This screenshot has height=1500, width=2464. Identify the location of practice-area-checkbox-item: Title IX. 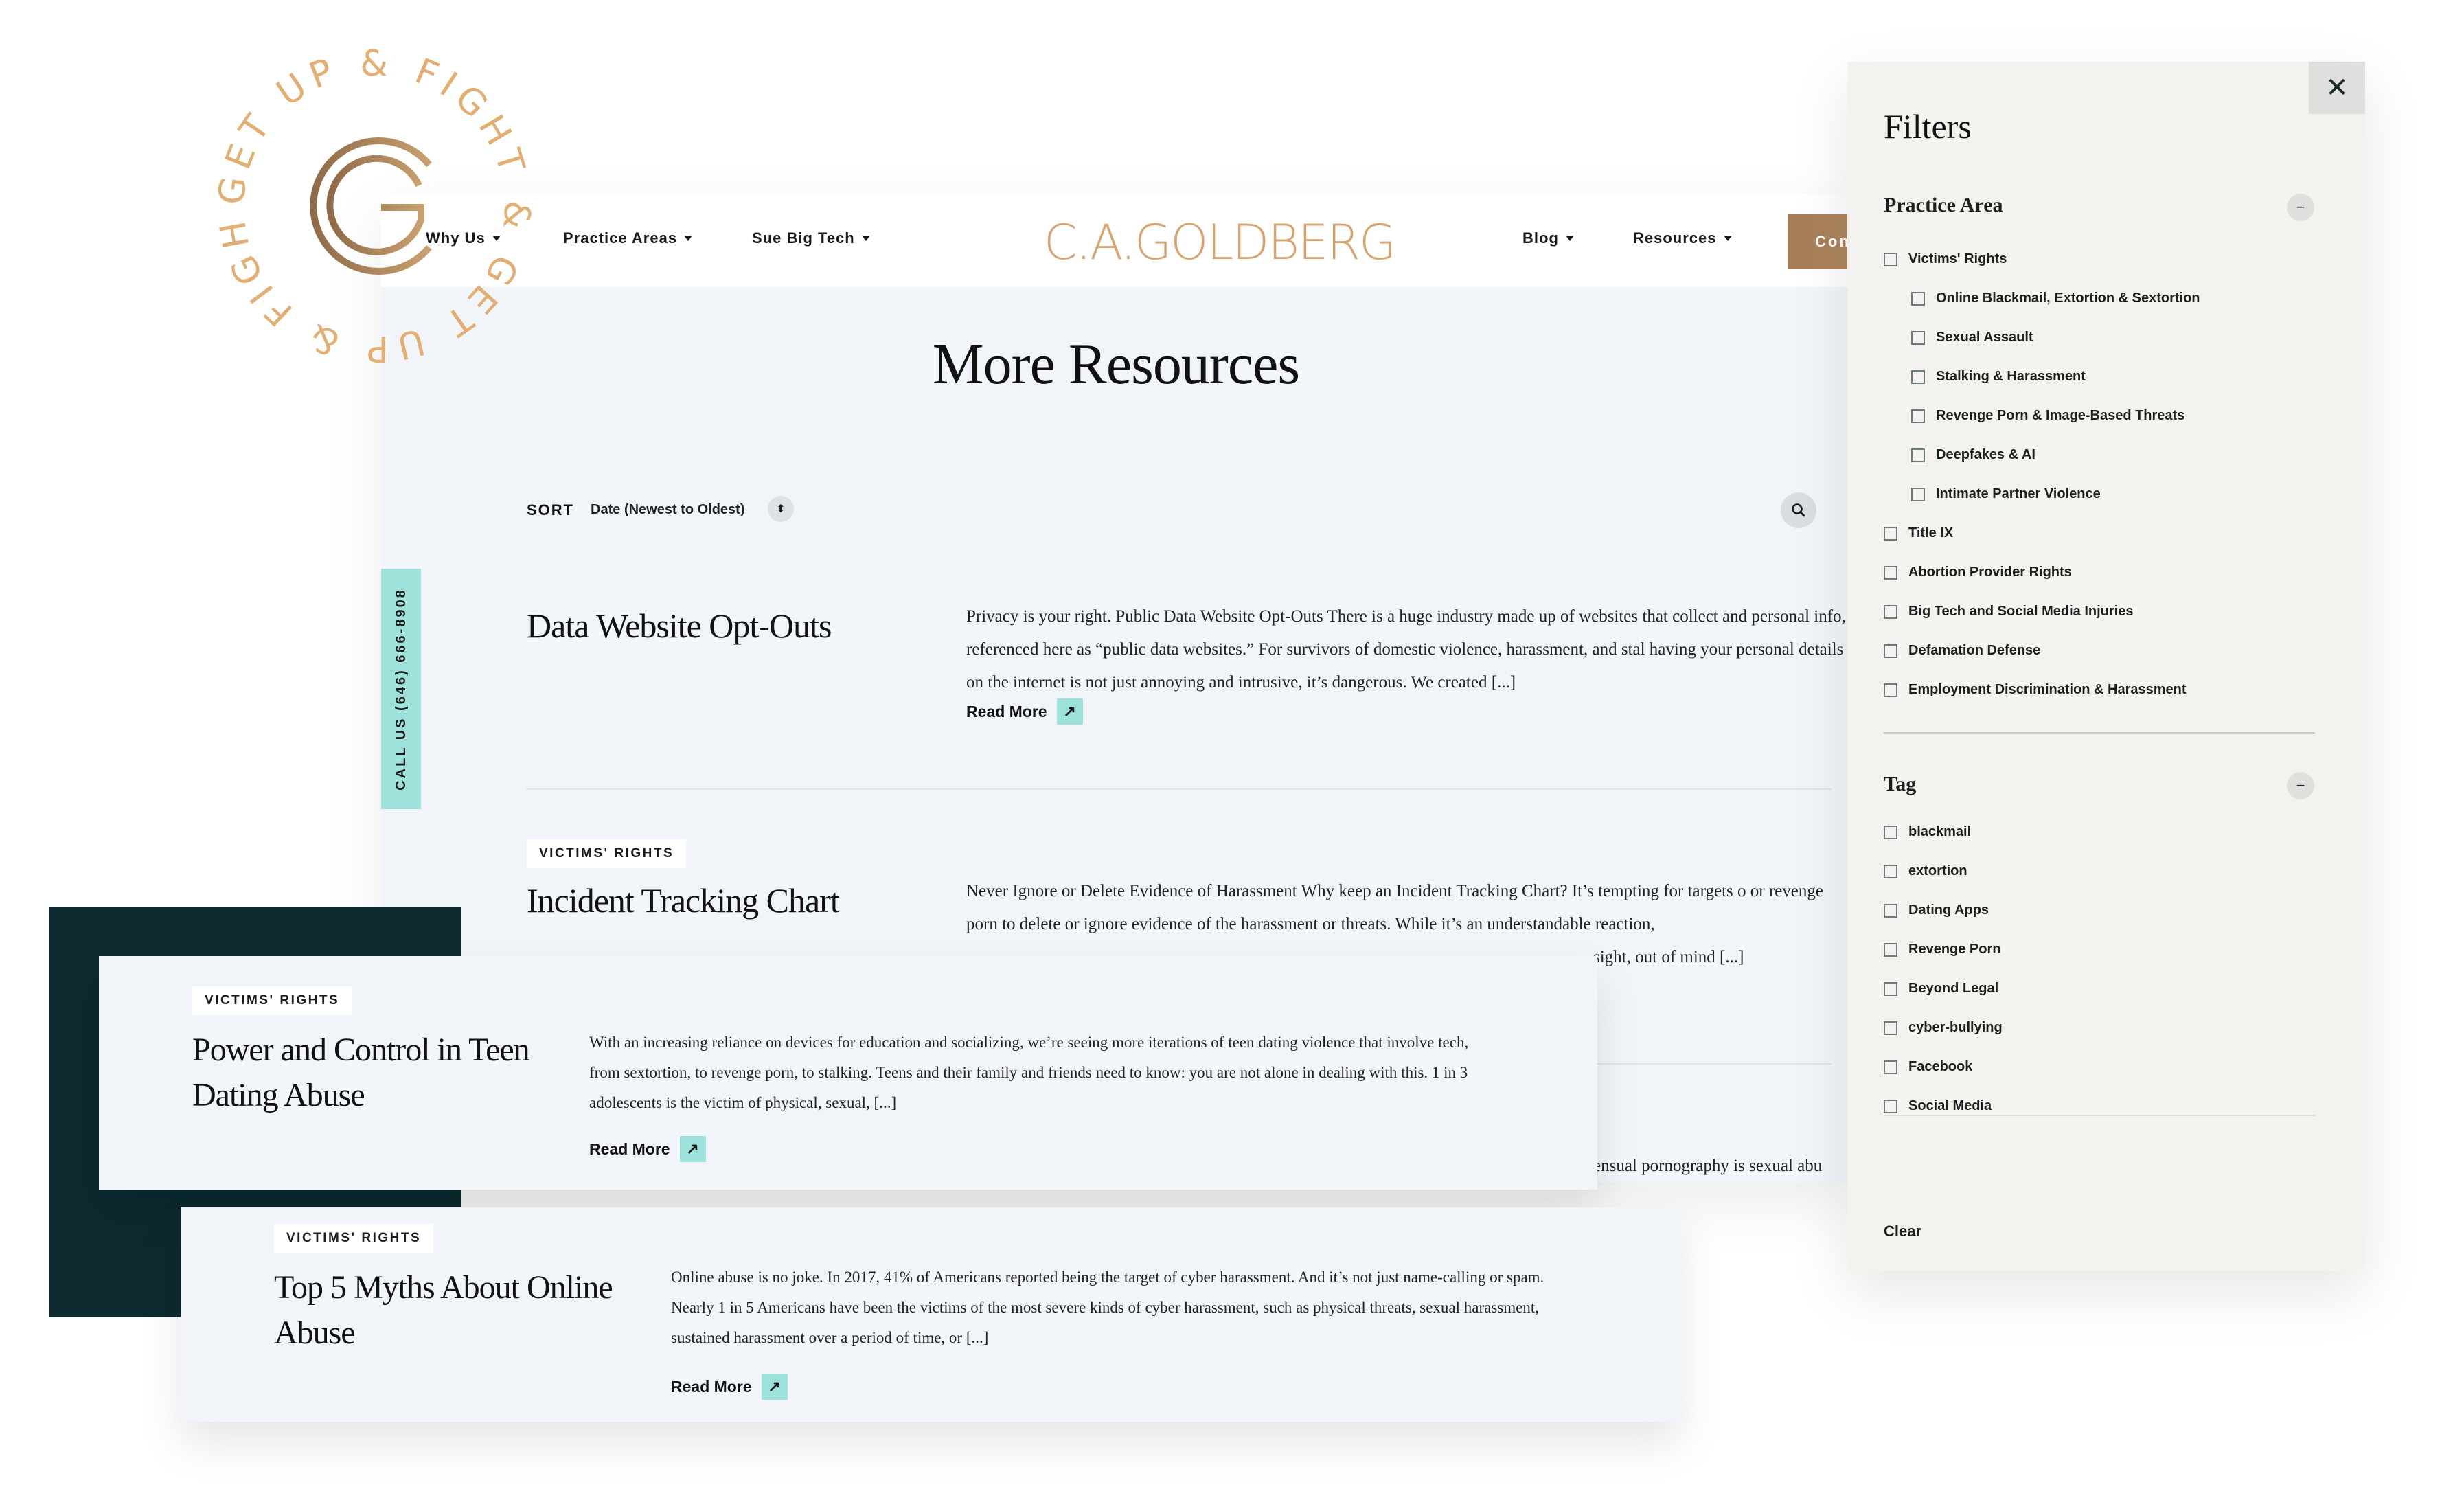
(1918, 533).